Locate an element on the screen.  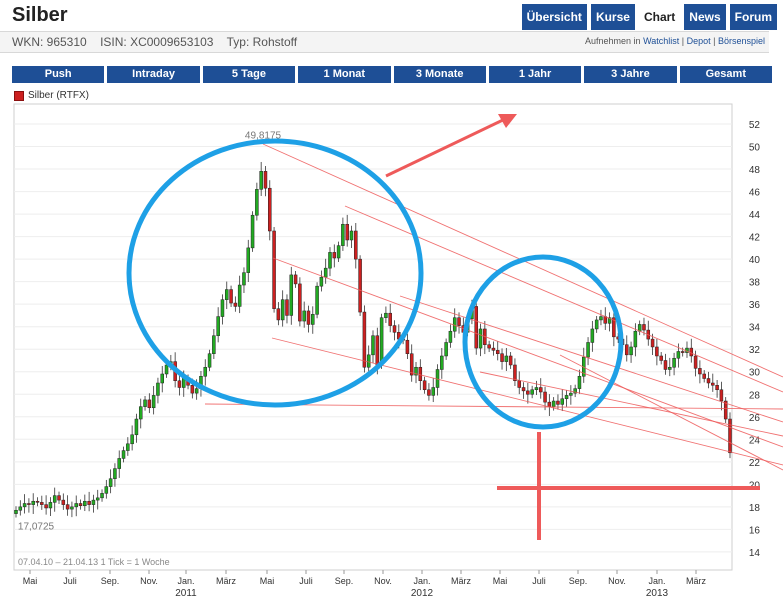
range-intraday-button: Intraday is located at coordinates (153, 74).